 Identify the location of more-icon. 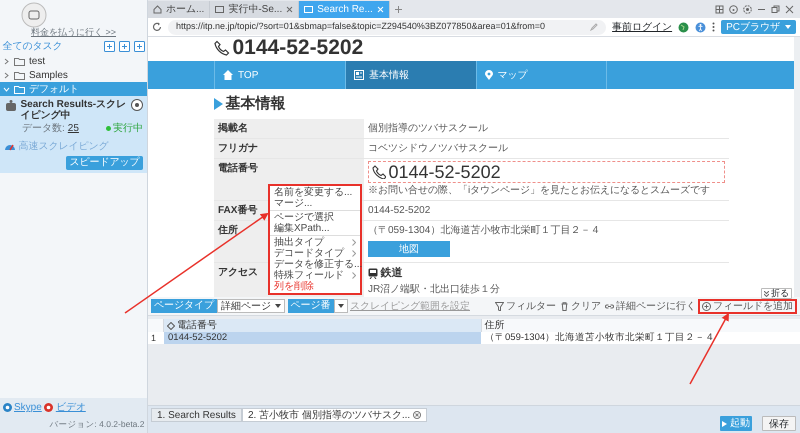
(714, 27).